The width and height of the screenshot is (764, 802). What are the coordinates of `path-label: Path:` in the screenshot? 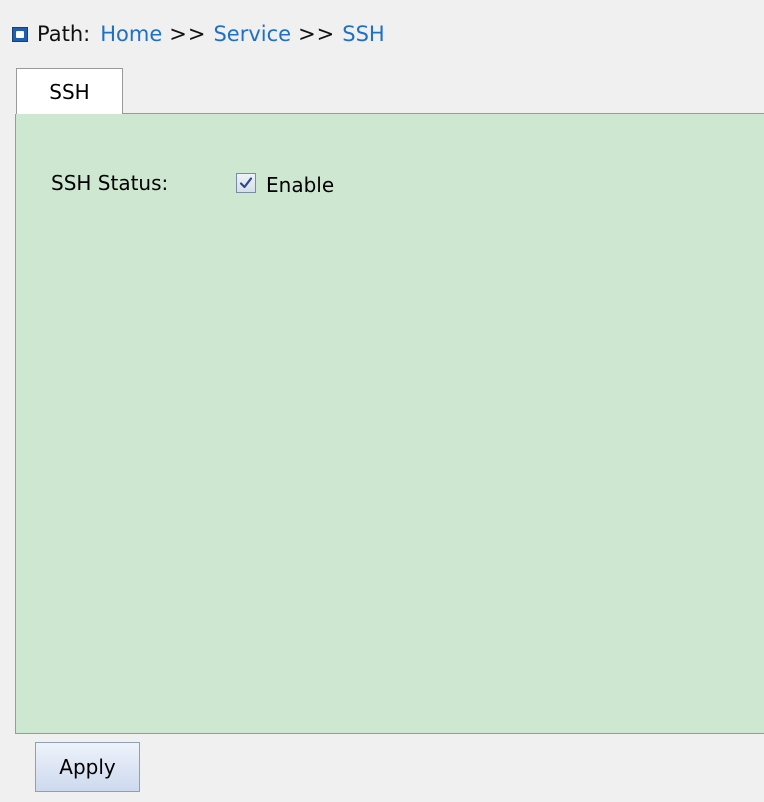 It's located at (64, 34).